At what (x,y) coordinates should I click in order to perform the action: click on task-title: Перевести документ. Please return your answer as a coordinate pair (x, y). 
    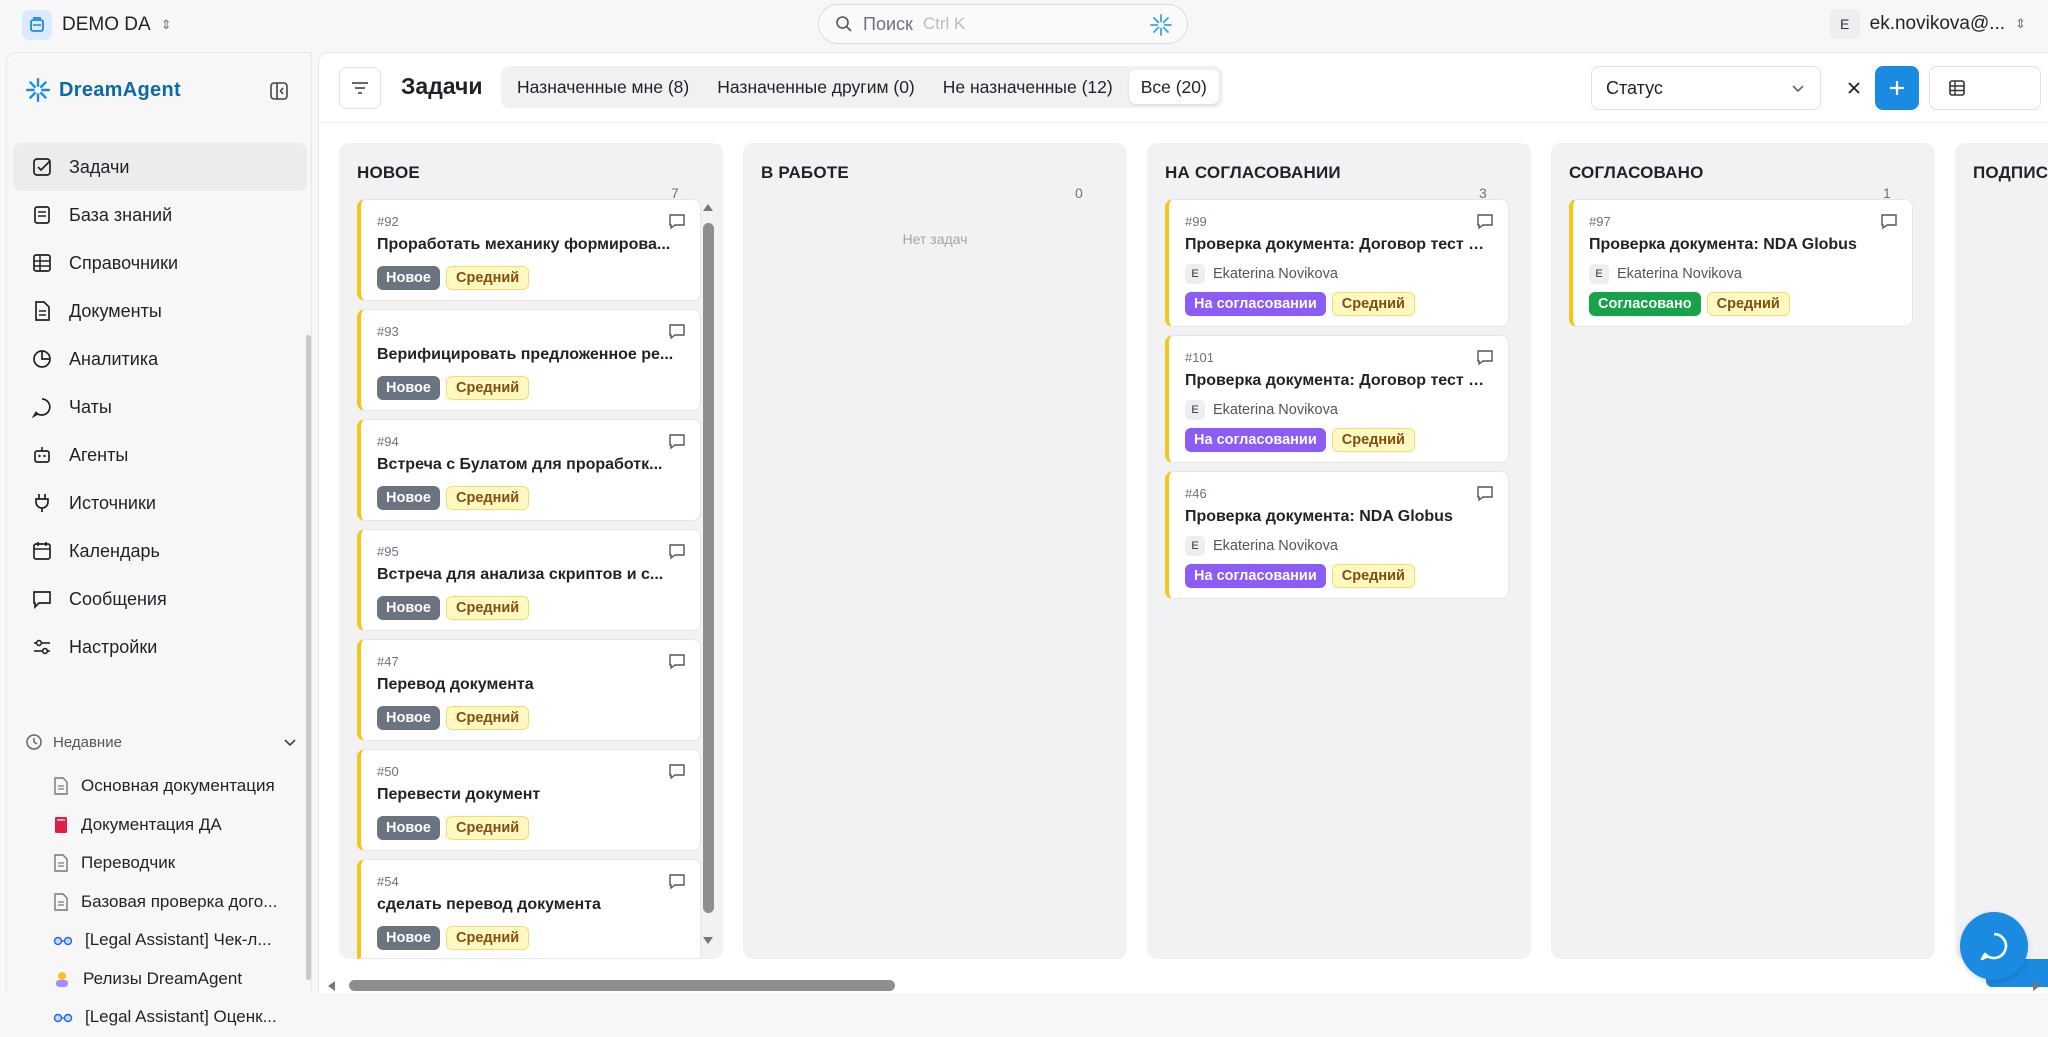
    Looking at the image, I should click on (459, 794).